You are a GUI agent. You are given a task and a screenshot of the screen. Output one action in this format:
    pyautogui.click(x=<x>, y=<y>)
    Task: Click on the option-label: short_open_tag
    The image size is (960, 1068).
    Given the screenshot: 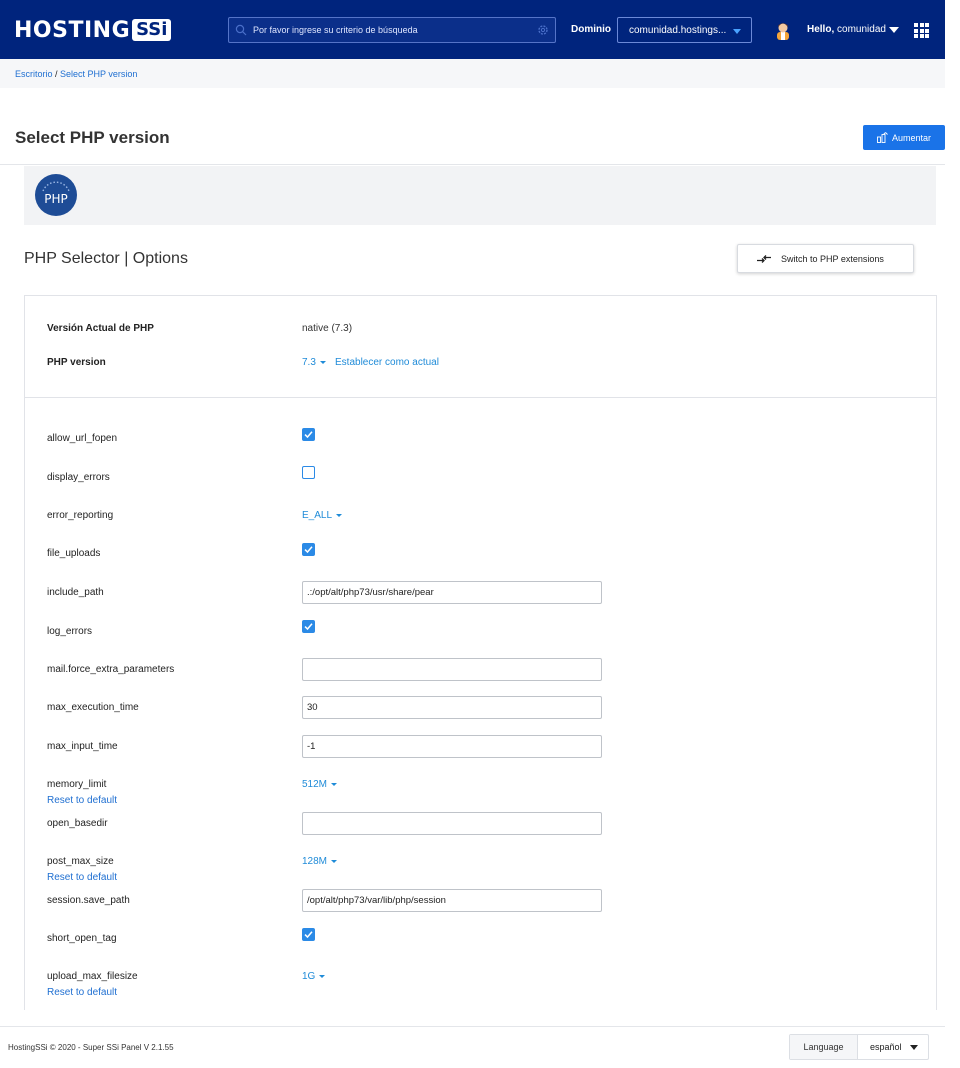 What is the action you would take?
    pyautogui.click(x=82, y=938)
    